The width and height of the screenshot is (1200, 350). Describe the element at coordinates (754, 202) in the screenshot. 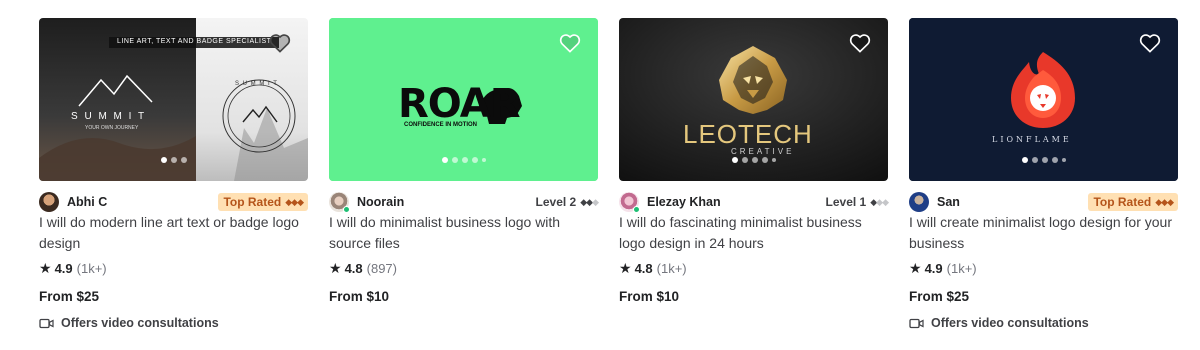

I see `seller-row: Elezay Khan Level 1 ◆◆◆` at that location.